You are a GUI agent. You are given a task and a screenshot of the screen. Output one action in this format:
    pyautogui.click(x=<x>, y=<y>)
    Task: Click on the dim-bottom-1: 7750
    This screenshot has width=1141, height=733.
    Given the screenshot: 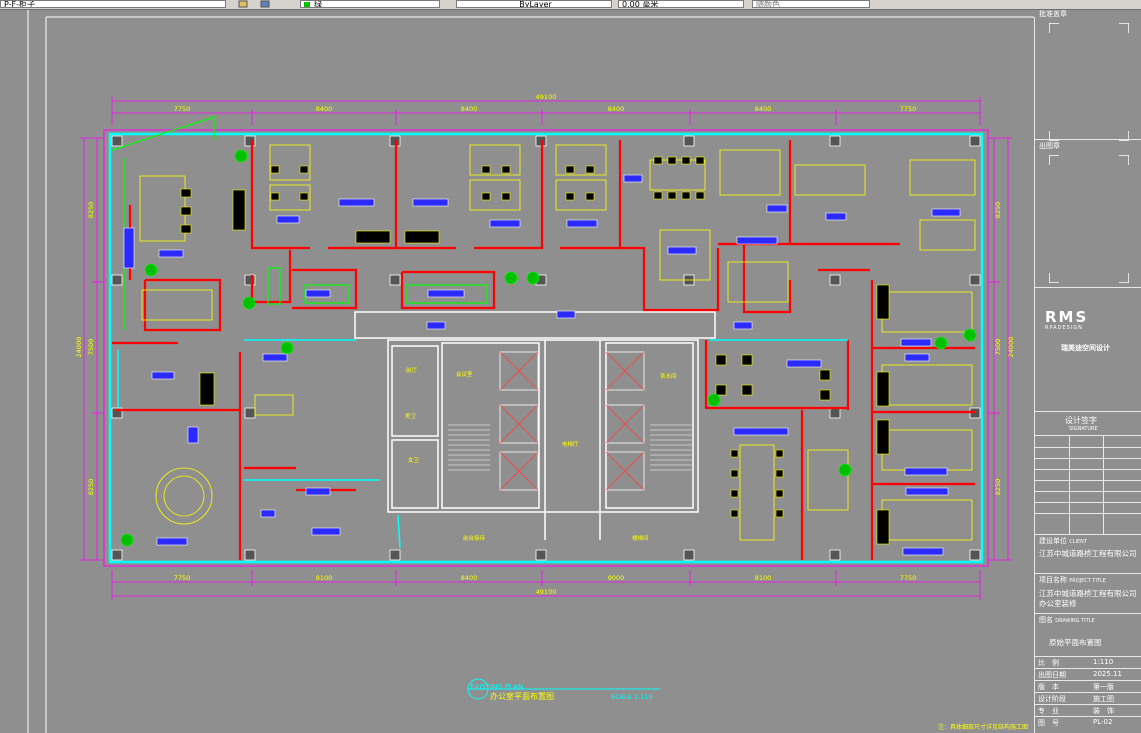 What is the action you would take?
    pyautogui.click(x=182, y=578)
    